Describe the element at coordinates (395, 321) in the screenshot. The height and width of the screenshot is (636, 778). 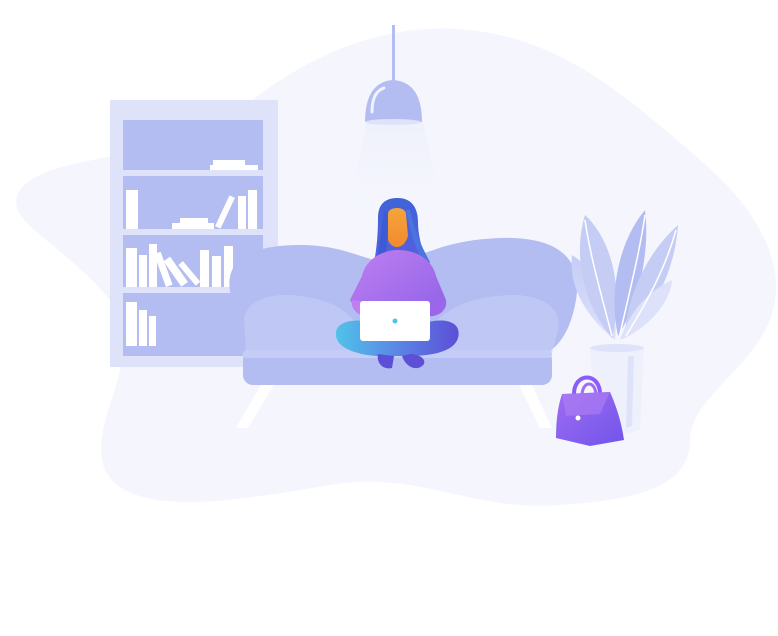
I see `laptop-icon` at that location.